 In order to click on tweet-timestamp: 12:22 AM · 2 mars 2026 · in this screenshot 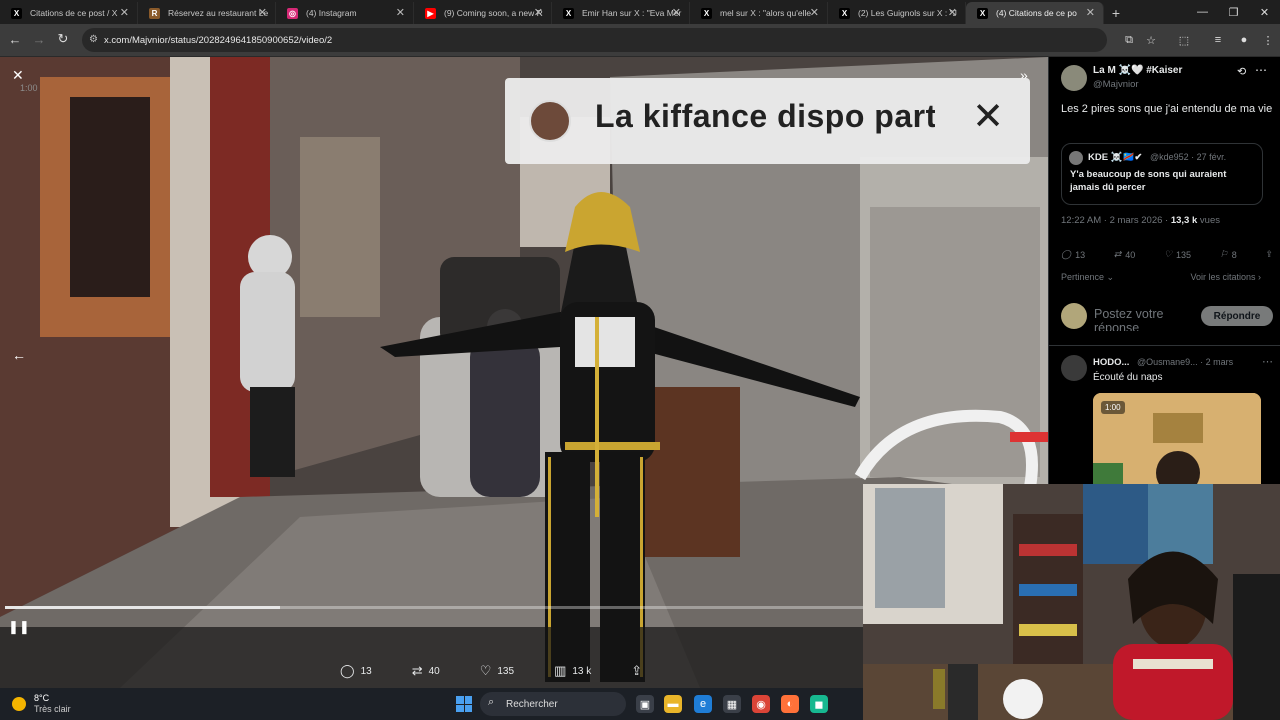, I will do `click(1114, 220)`.